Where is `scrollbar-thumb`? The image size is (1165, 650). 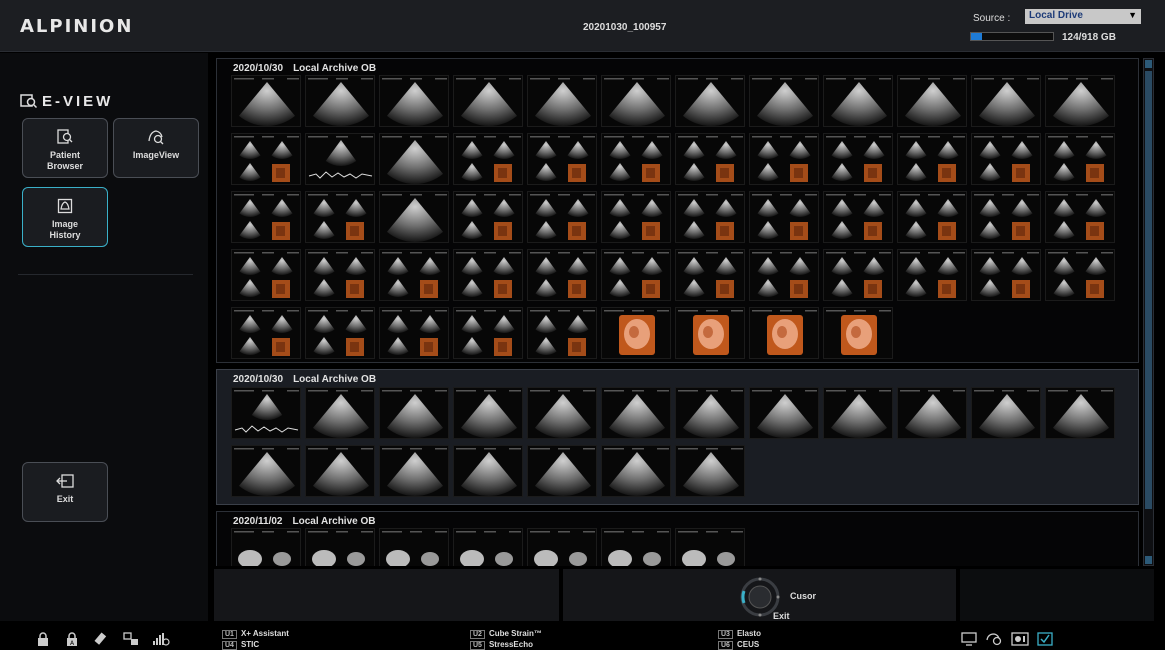 scrollbar-thumb is located at coordinates (1148, 290).